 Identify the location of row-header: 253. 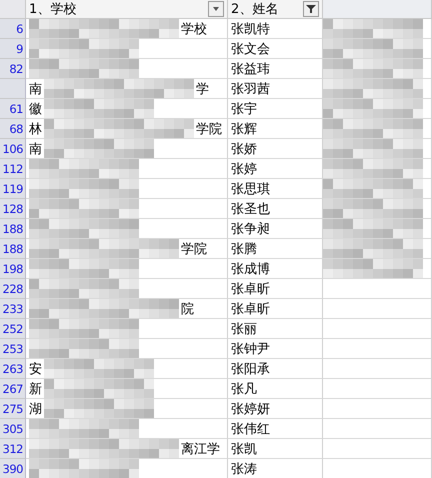
(13, 349).